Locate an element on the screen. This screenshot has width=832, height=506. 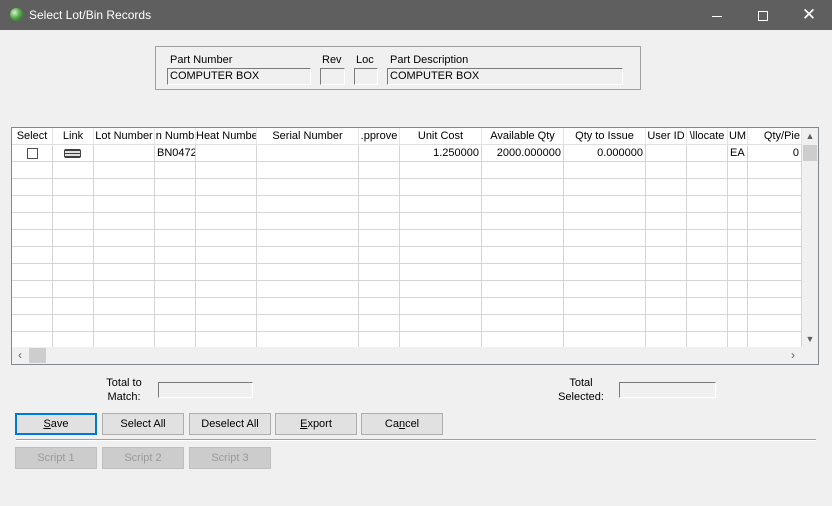
approved-cell is located at coordinates (379, 153).